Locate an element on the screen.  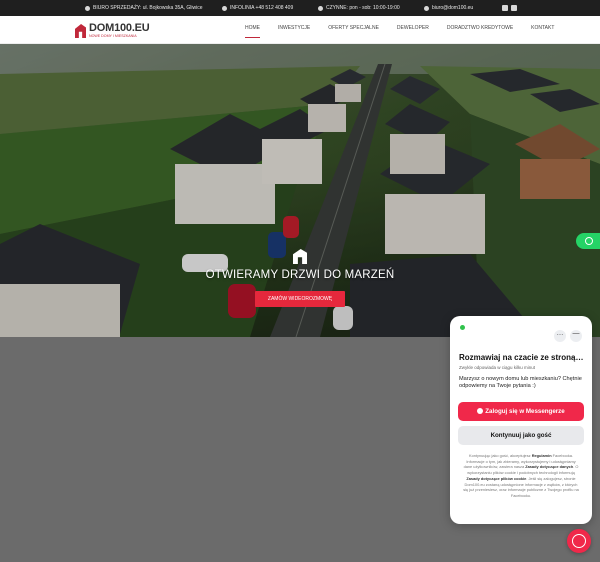
legal-text-1: Kontynuując jako gość, akceptujesz is located at coordinates (500, 455).